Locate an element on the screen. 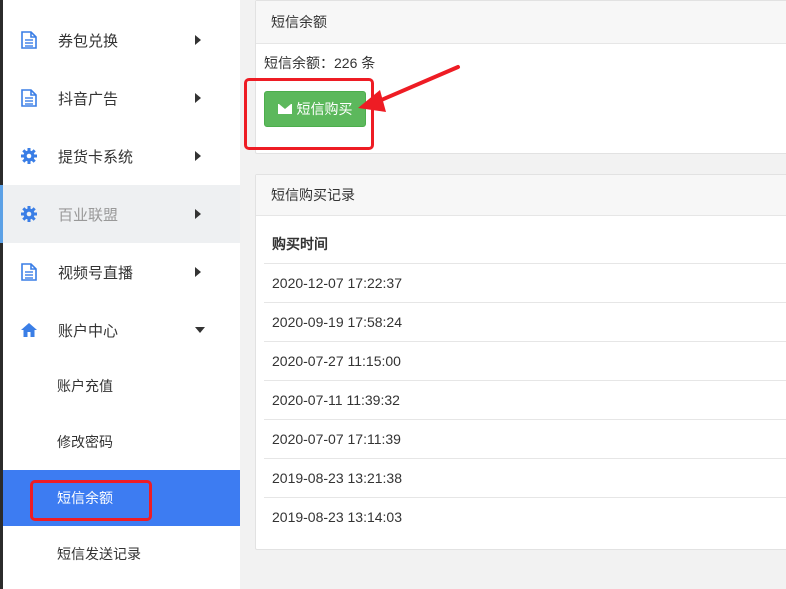  sidebar-item-alliance: 百业联盟 is located at coordinates (120, 214).